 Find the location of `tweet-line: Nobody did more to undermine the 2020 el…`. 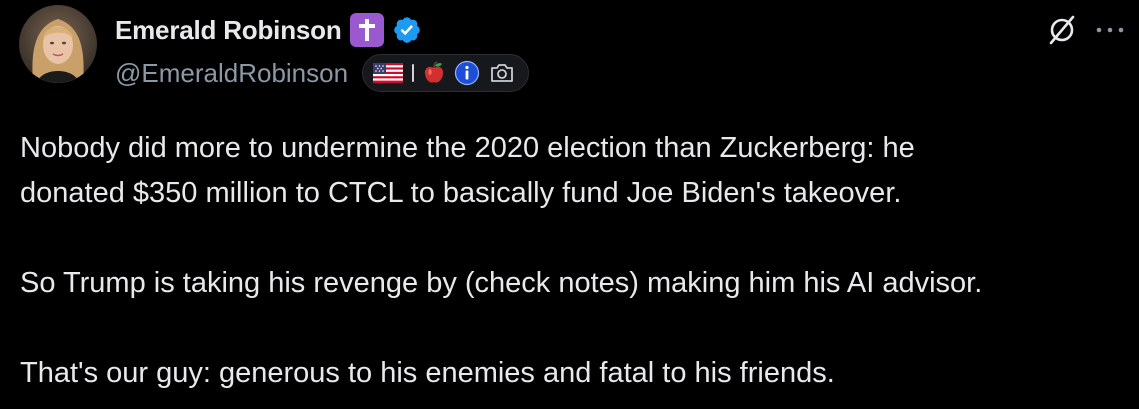

tweet-line: Nobody did more to undermine the 2020 el… is located at coordinates (467, 148).